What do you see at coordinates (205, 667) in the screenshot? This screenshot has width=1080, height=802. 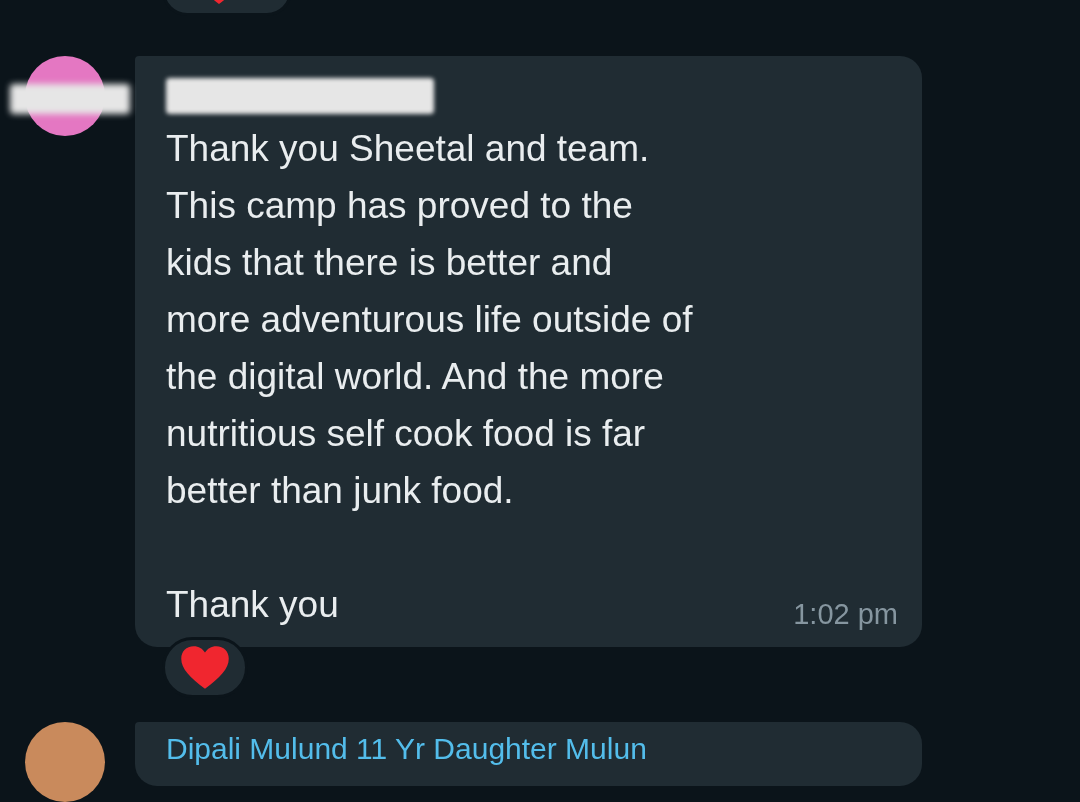 I see `heart-icon` at bounding box center [205, 667].